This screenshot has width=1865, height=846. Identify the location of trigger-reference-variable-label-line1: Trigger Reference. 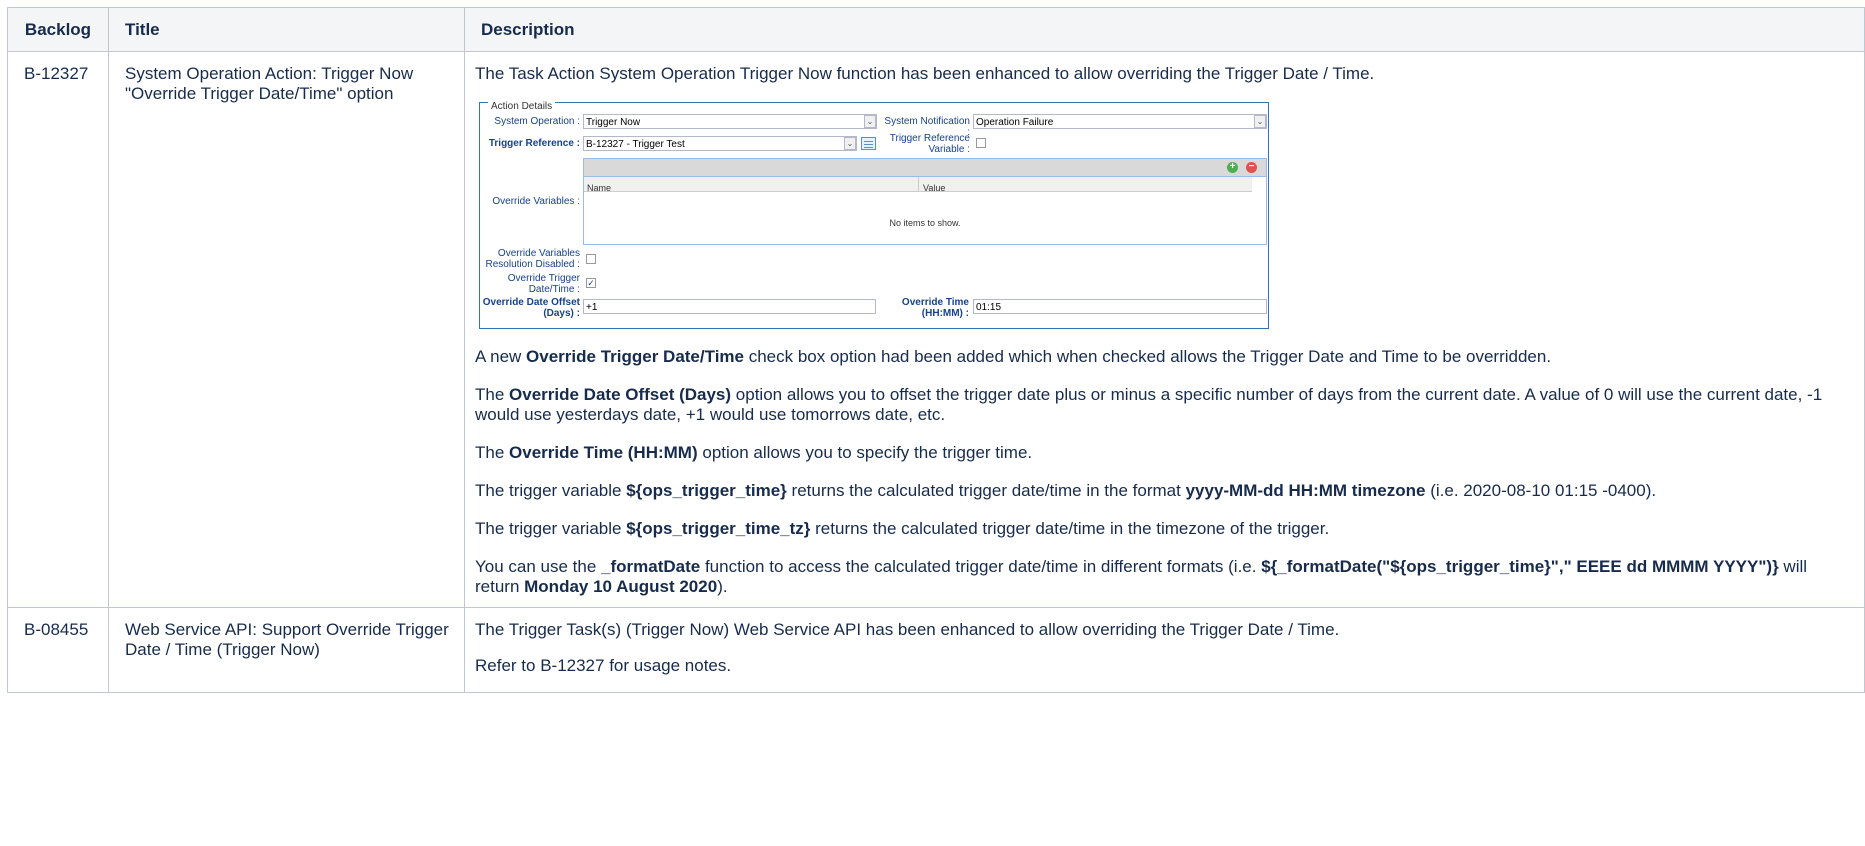
(929, 138).